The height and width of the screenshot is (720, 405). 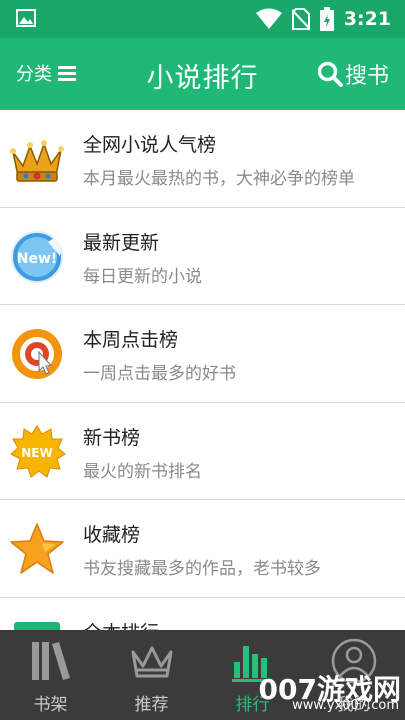 I want to click on nav-label: 书架, so click(x=50, y=705).